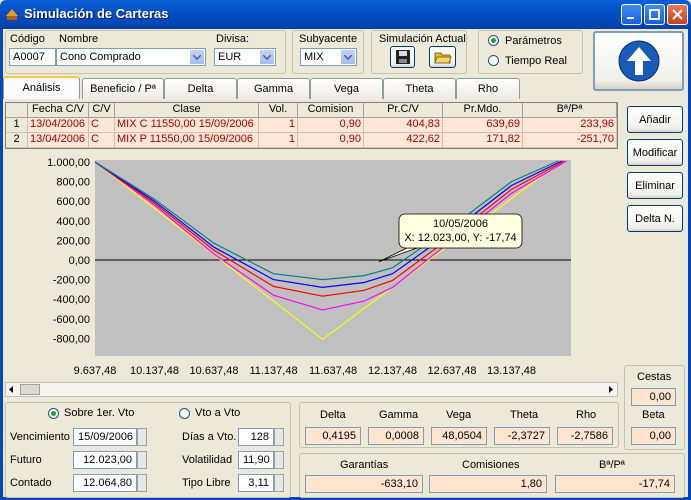  Describe the element at coordinates (11, 389) in the screenshot. I see `scroll-left-icon` at that location.